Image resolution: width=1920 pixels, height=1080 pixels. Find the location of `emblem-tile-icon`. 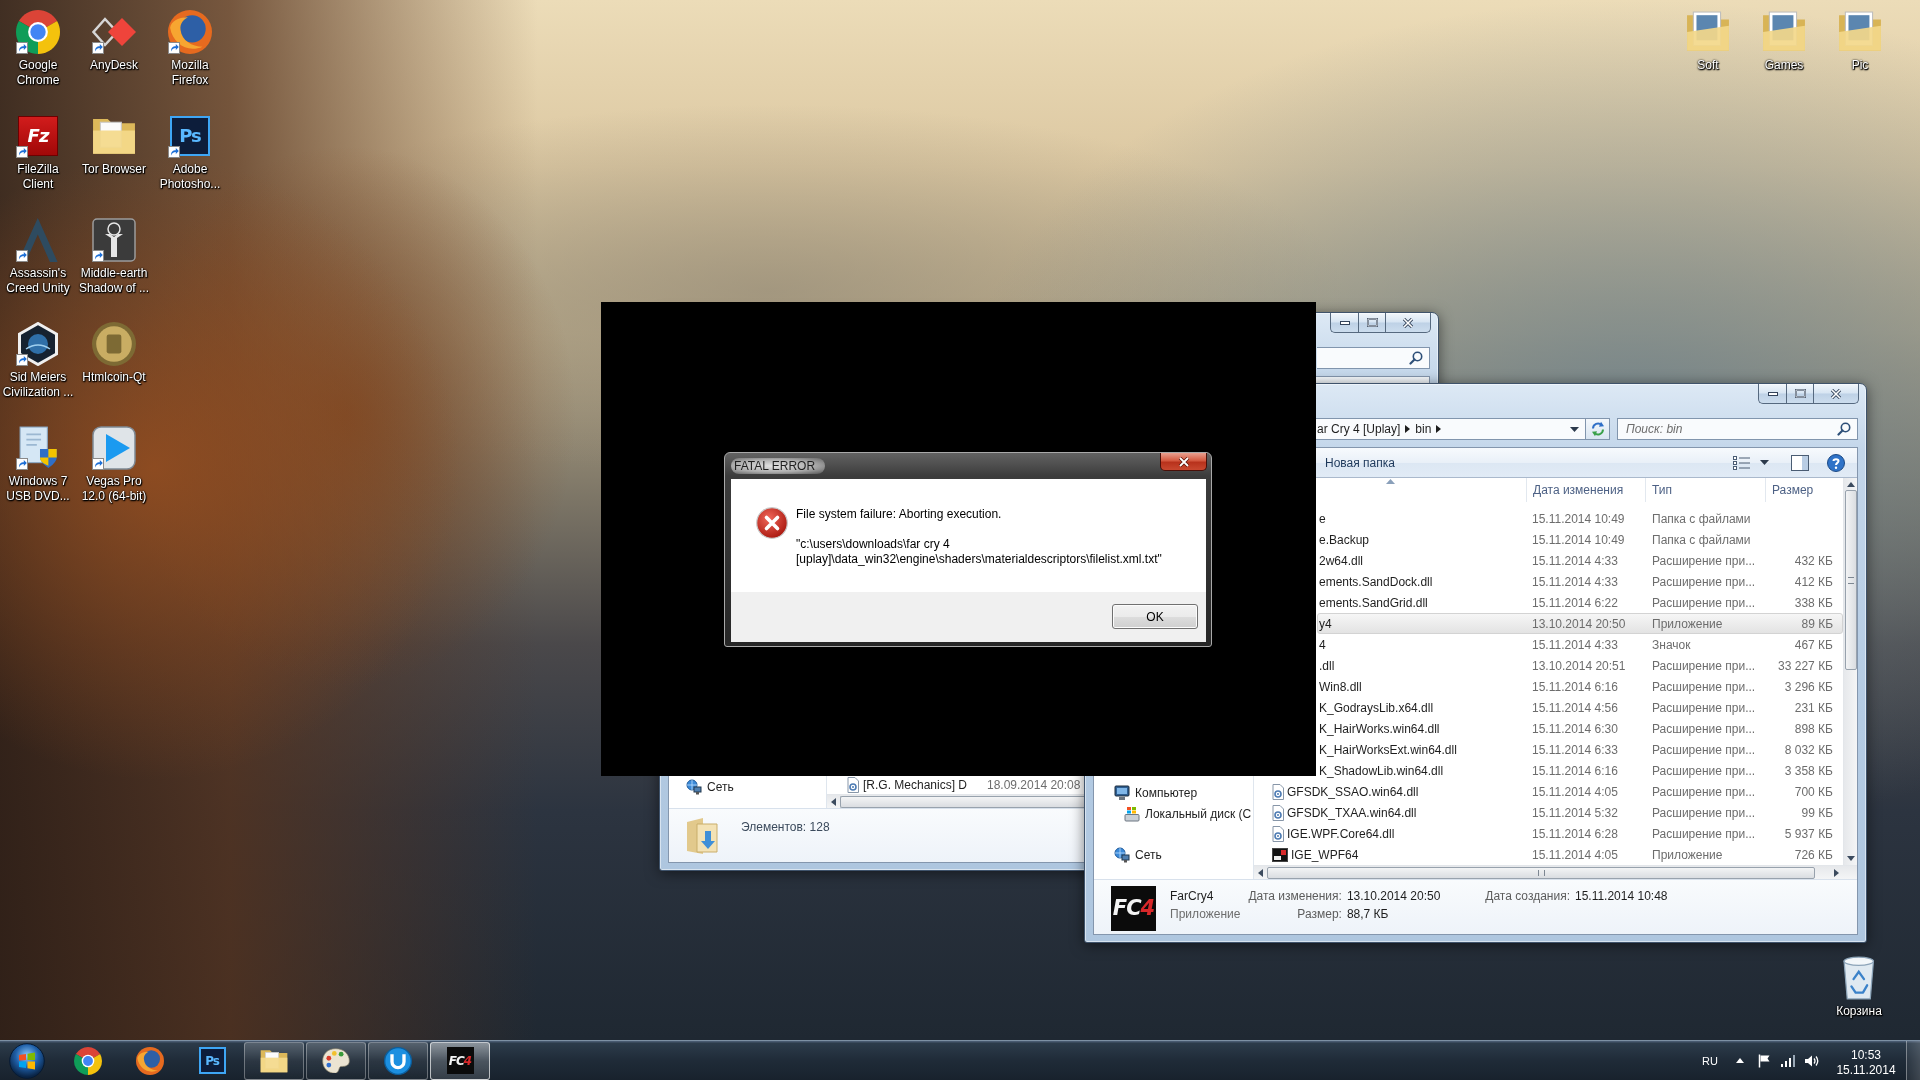

emblem-tile-icon is located at coordinates (114, 240).